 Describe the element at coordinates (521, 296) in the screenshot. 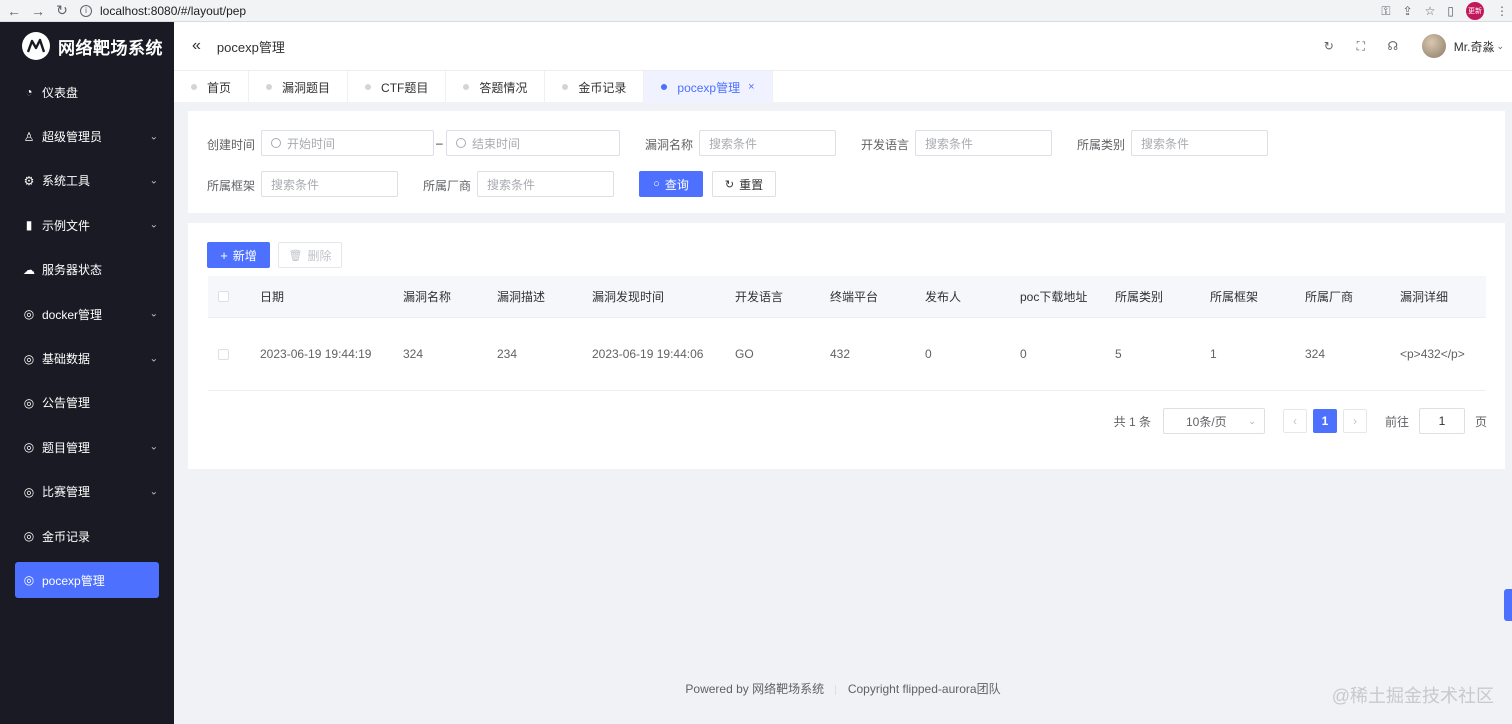

I see `column-header: 漏洞描述` at that location.